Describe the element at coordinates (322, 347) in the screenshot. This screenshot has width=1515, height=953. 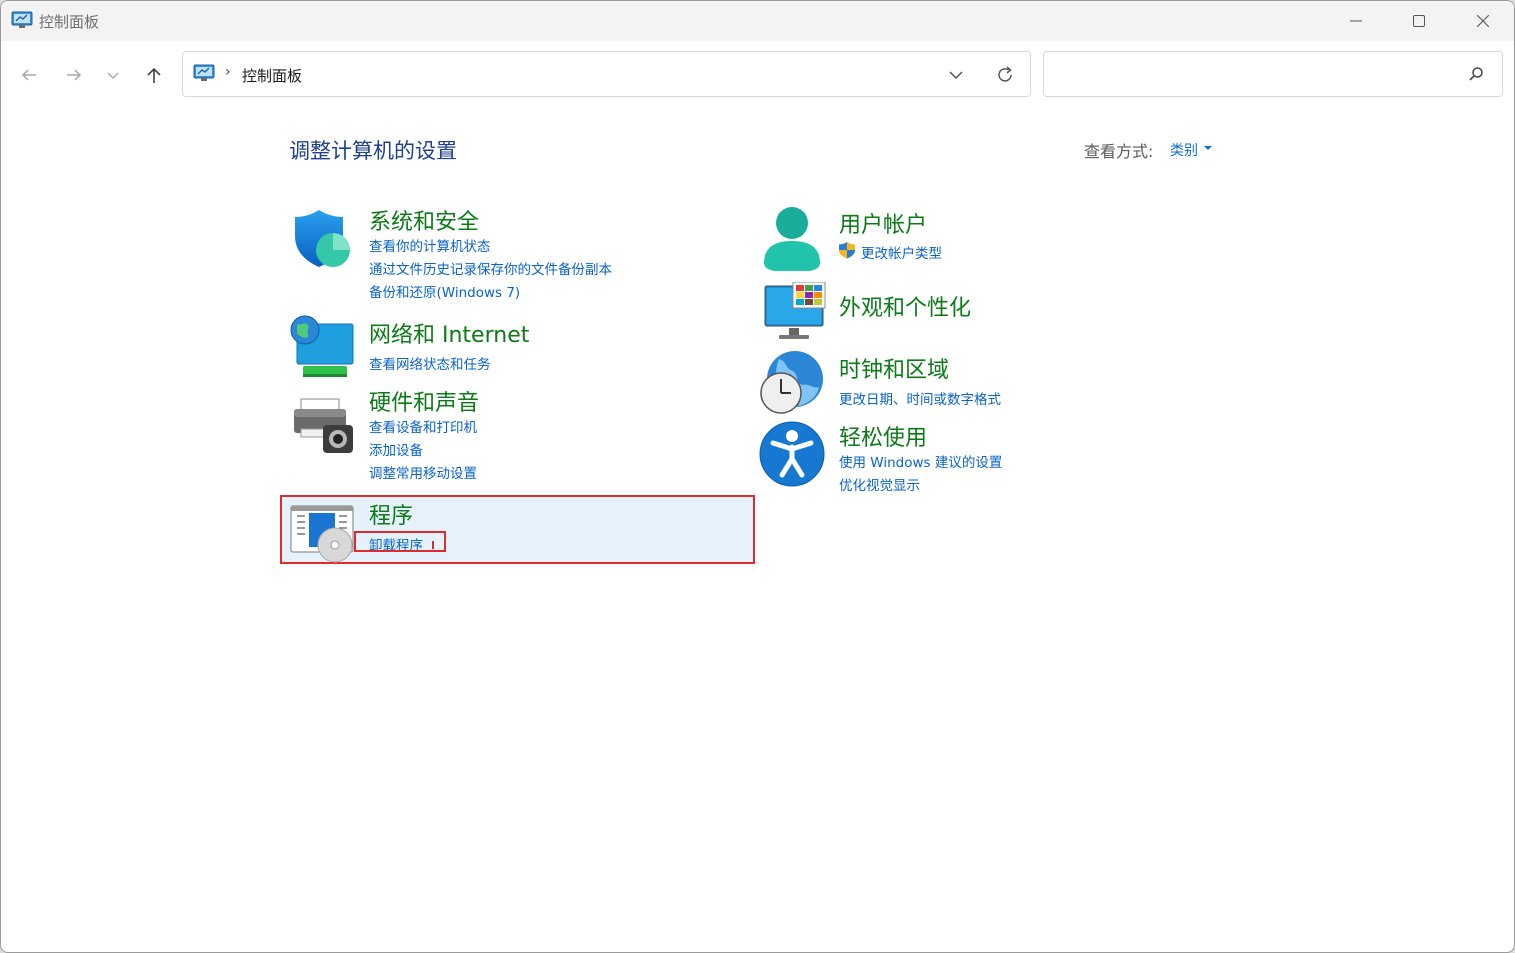
I see `globe-monitor-icon` at that location.